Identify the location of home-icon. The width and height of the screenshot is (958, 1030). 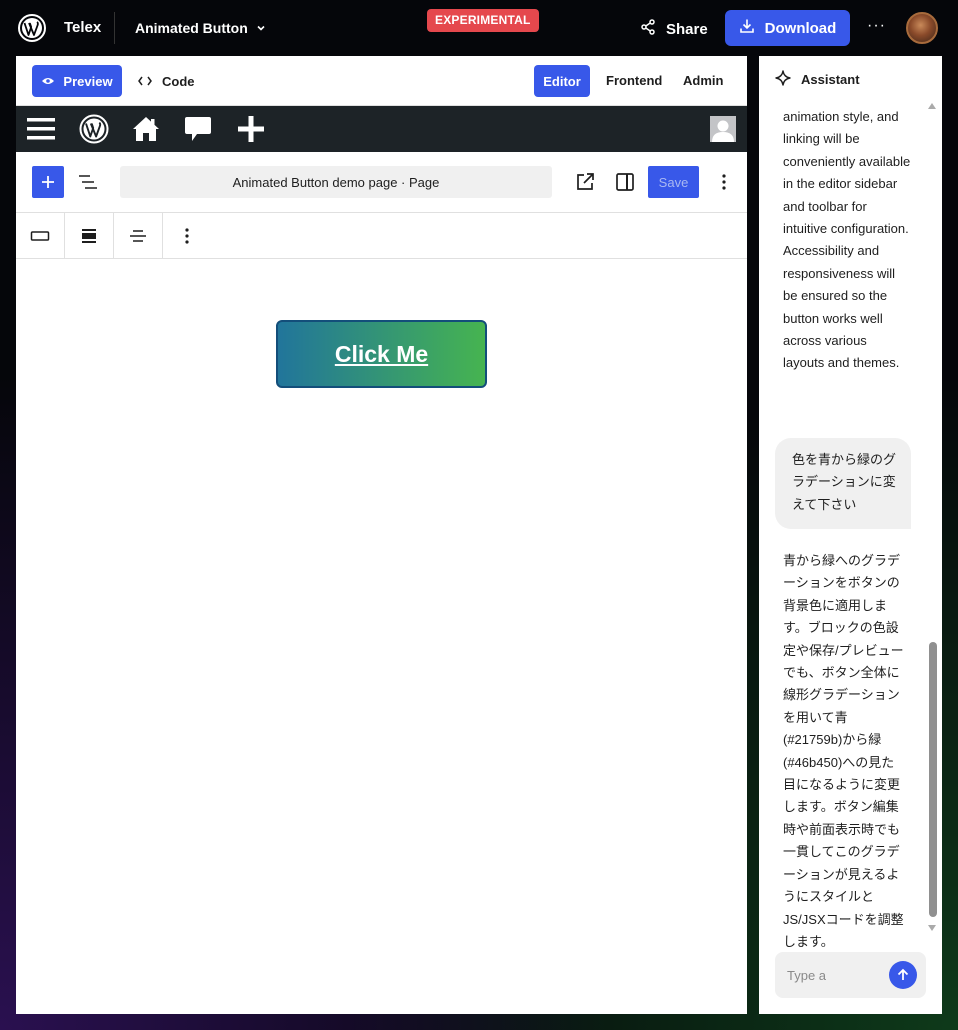
(146, 129).